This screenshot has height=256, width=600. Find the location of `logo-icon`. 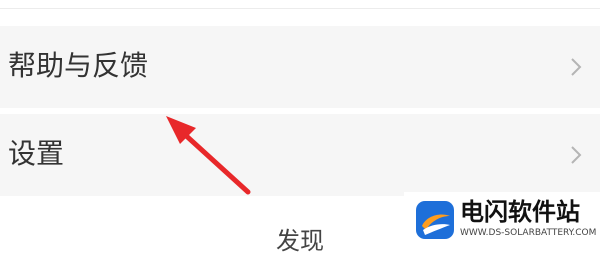

logo-icon is located at coordinates (435, 220).